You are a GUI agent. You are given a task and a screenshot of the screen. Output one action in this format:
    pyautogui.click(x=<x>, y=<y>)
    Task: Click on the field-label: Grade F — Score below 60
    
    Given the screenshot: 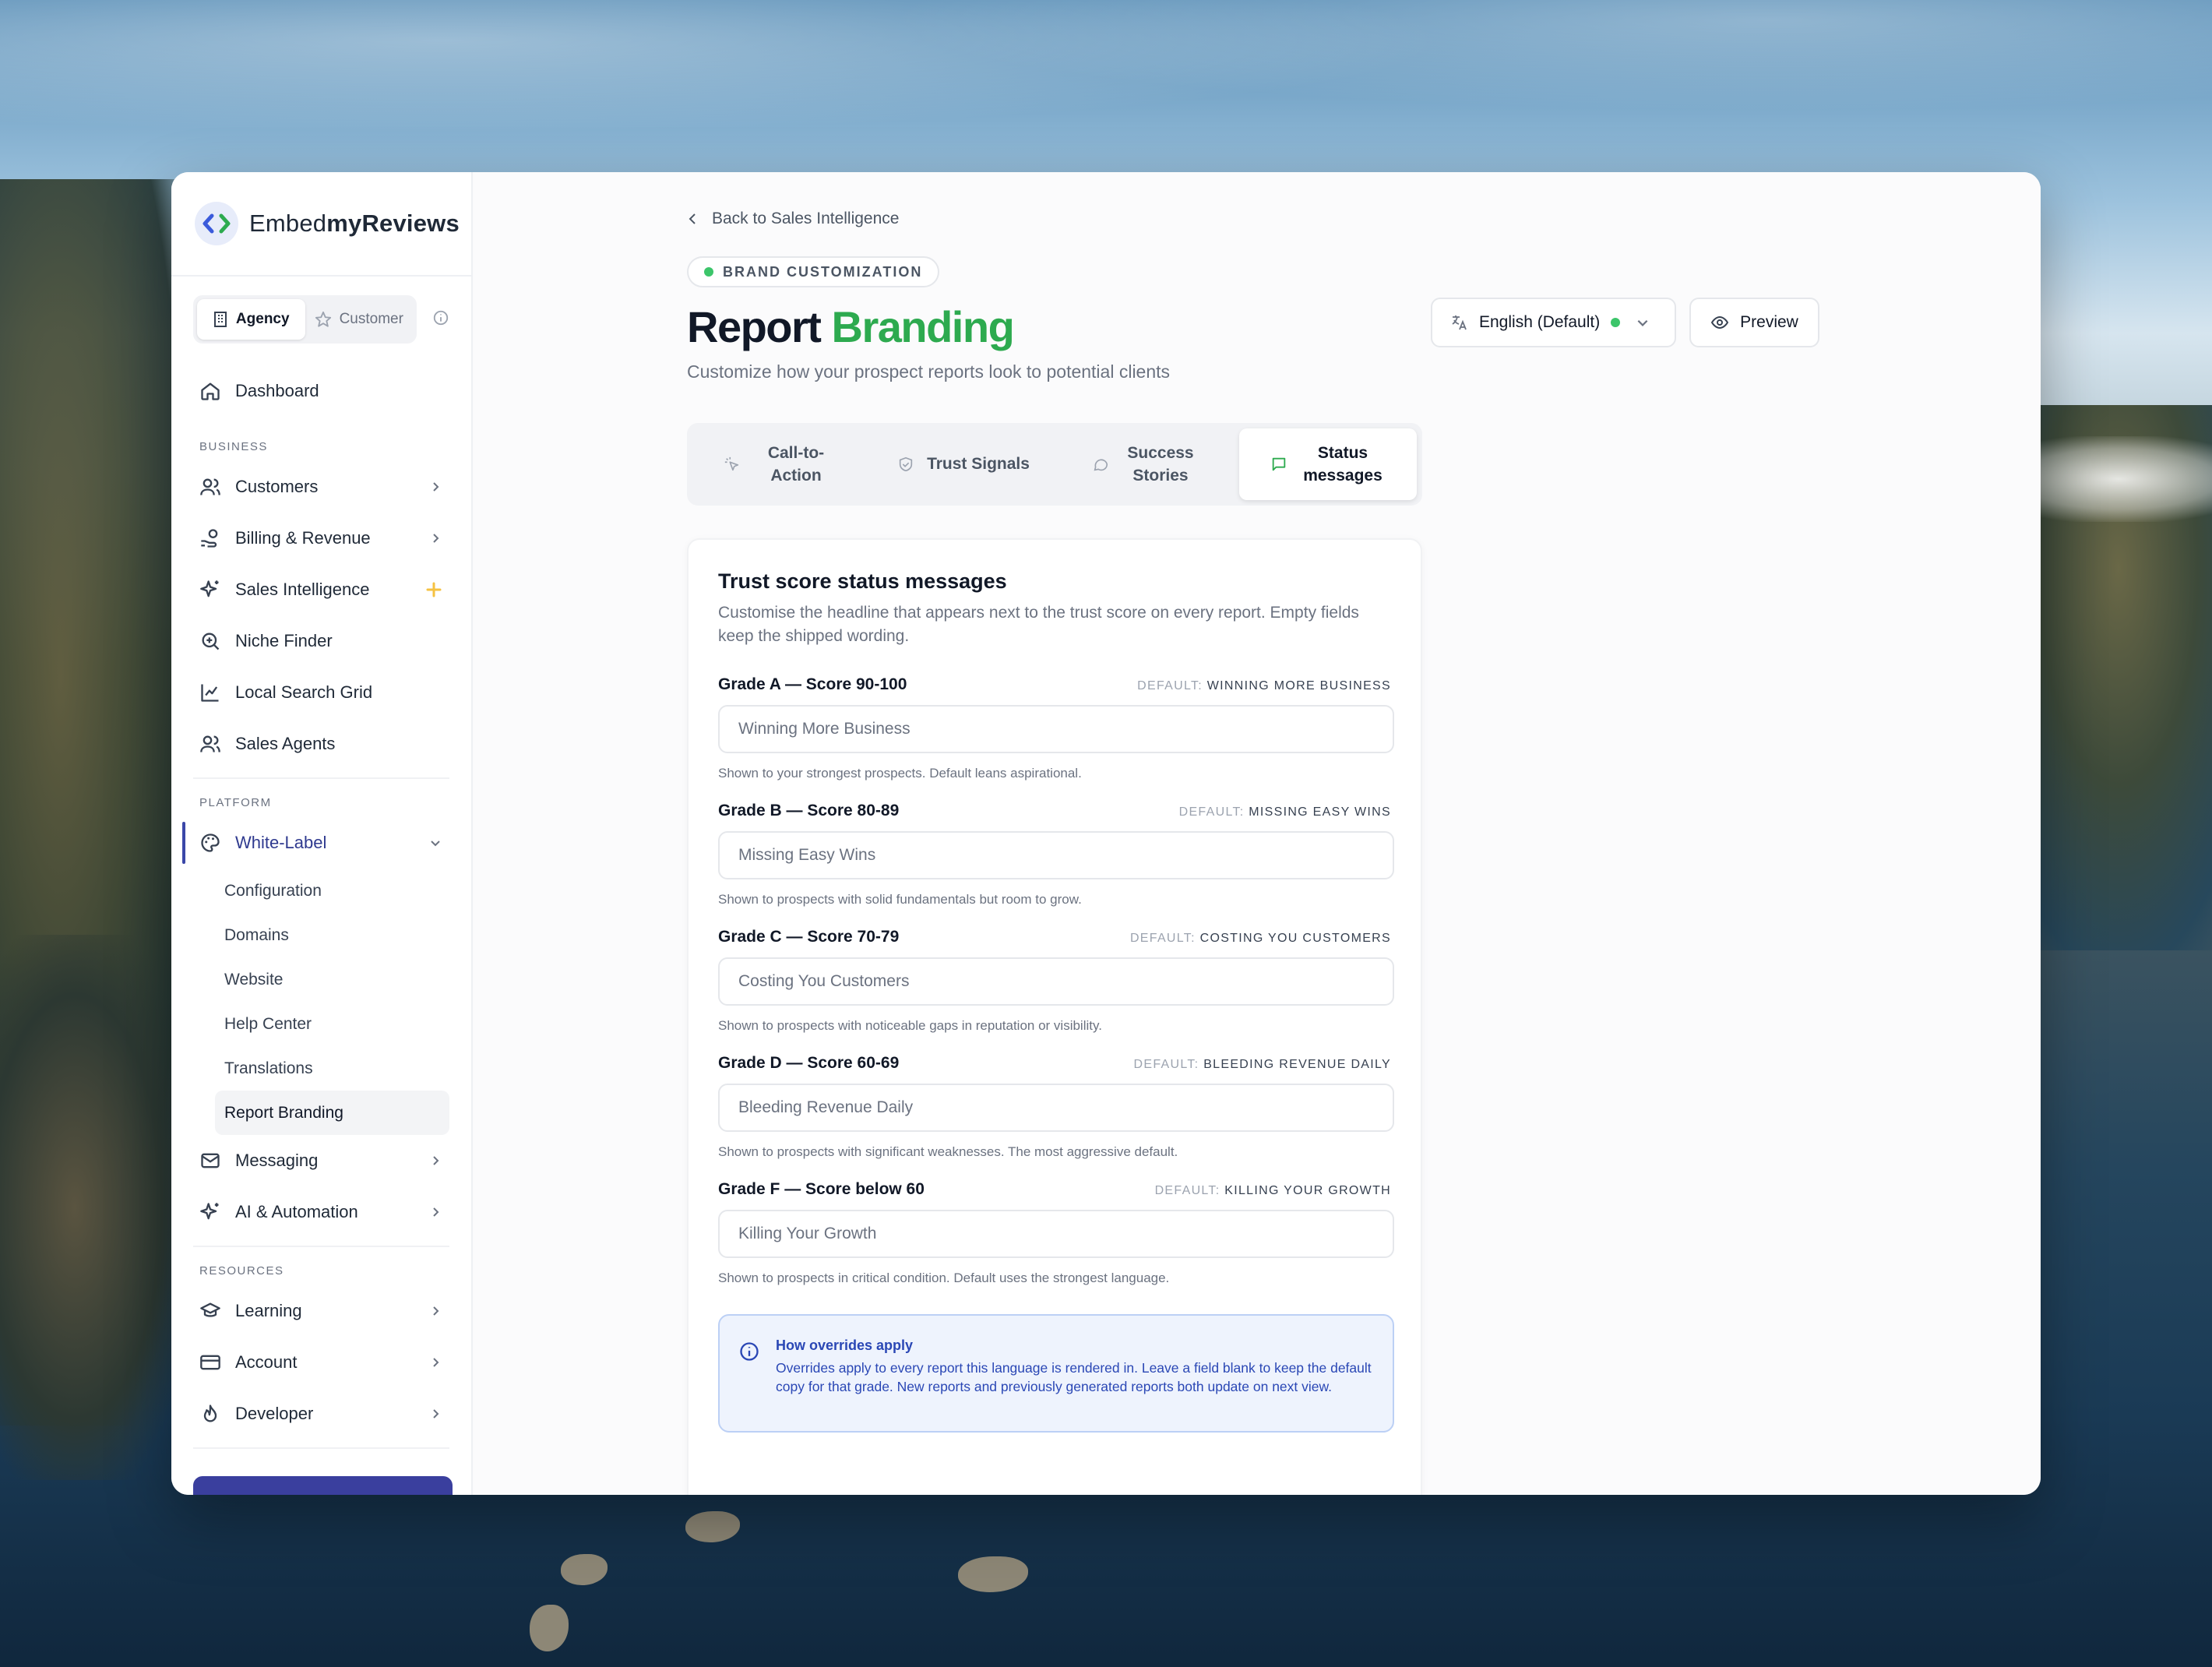 What is the action you would take?
    pyautogui.click(x=821, y=1188)
    